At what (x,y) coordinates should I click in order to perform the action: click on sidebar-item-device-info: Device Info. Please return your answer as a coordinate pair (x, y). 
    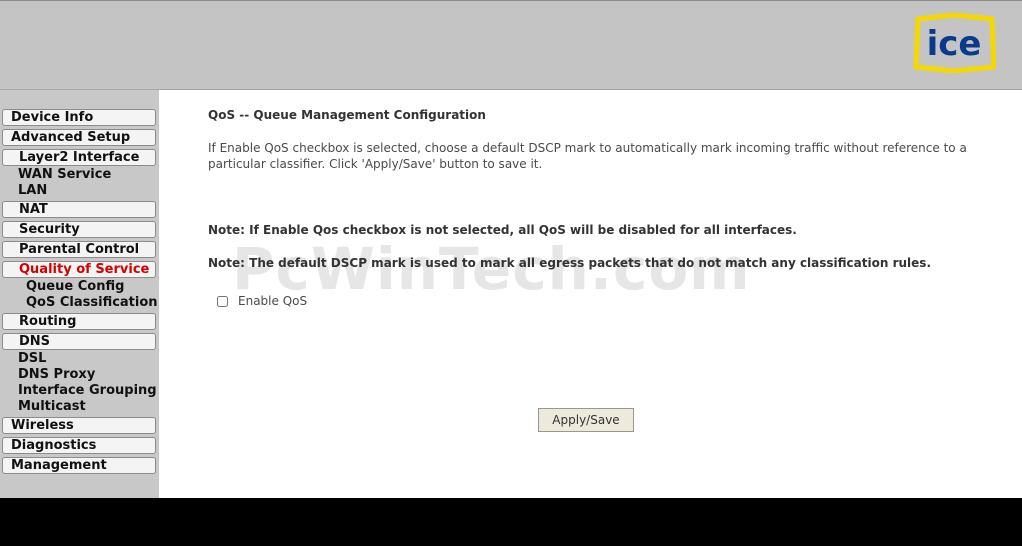
    Looking at the image, I should click on (79, 117).